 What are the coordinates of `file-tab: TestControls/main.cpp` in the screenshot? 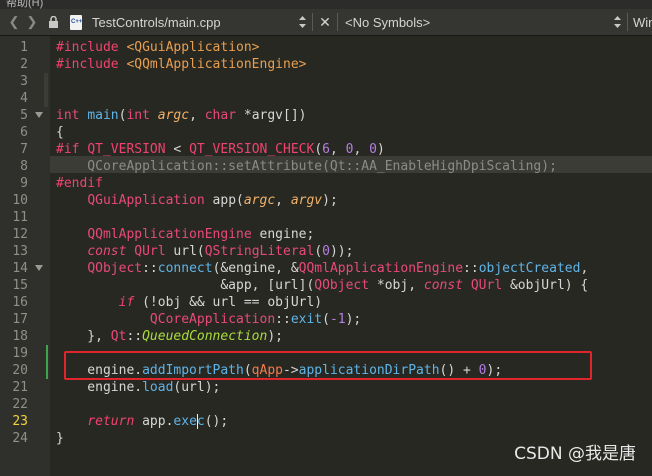 It's located at (156, 22).